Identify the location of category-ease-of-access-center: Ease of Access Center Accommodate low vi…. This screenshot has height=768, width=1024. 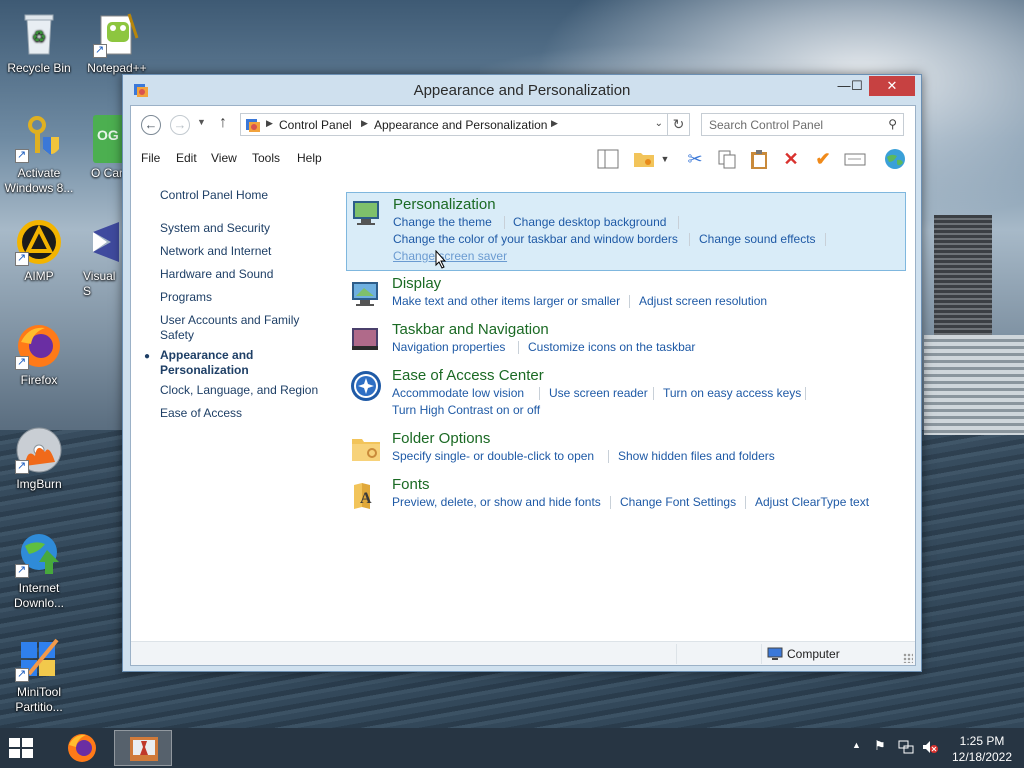
(626, 394).